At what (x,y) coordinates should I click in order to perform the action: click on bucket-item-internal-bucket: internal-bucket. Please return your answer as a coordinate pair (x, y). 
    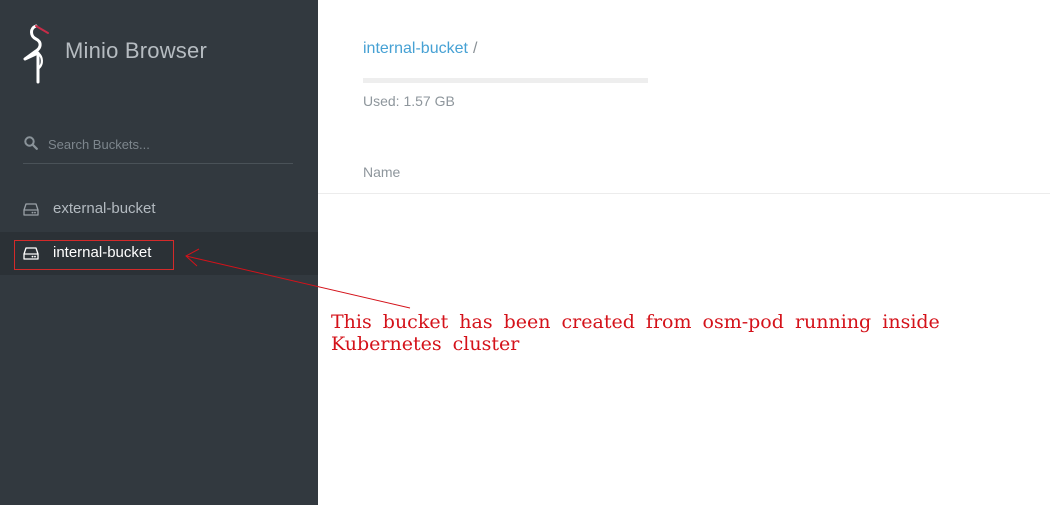
    Looking at the image, I should click on (159, 253).